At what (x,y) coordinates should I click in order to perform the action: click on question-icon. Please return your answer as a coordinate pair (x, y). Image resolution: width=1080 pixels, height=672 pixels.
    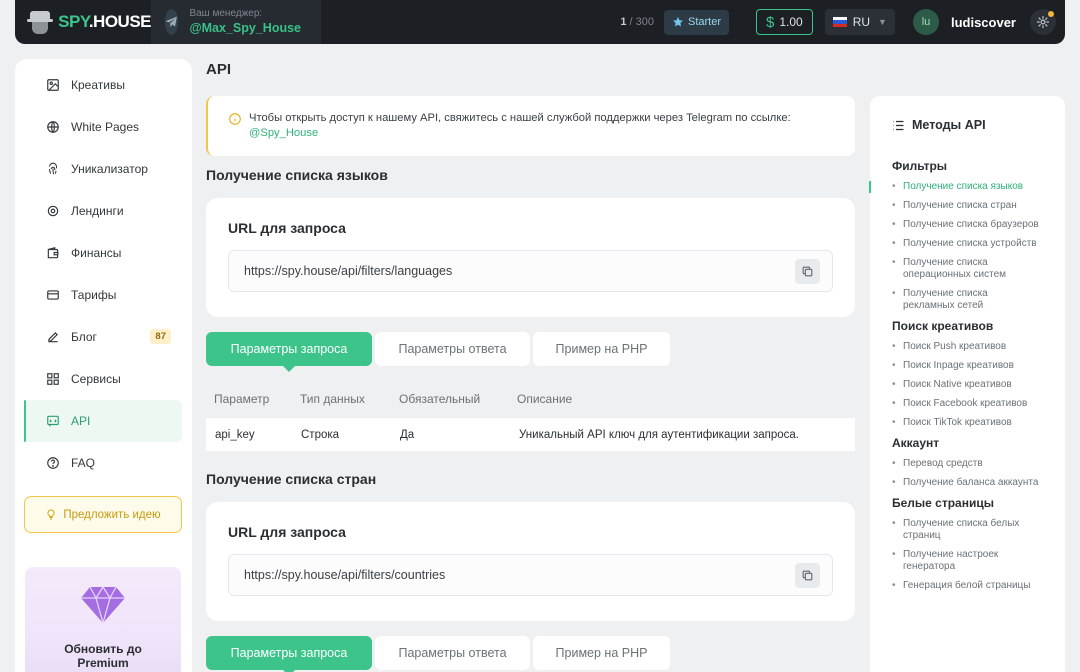
    Looking at the image, I should click on (53, 463).